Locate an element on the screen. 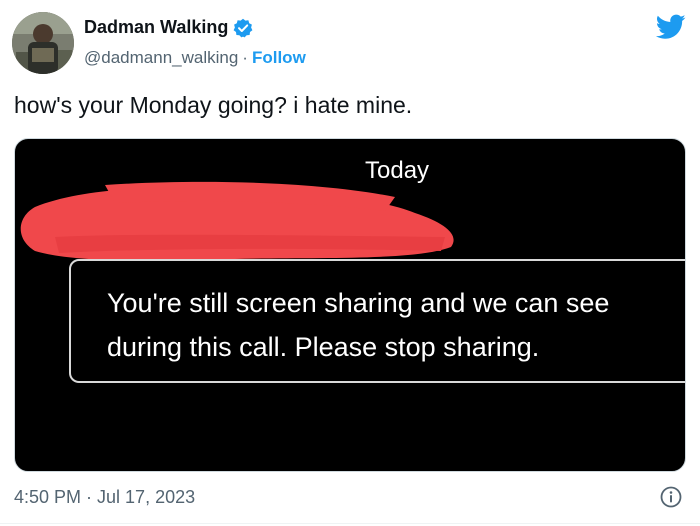  author-avatar is located at coordinates (43, 43).